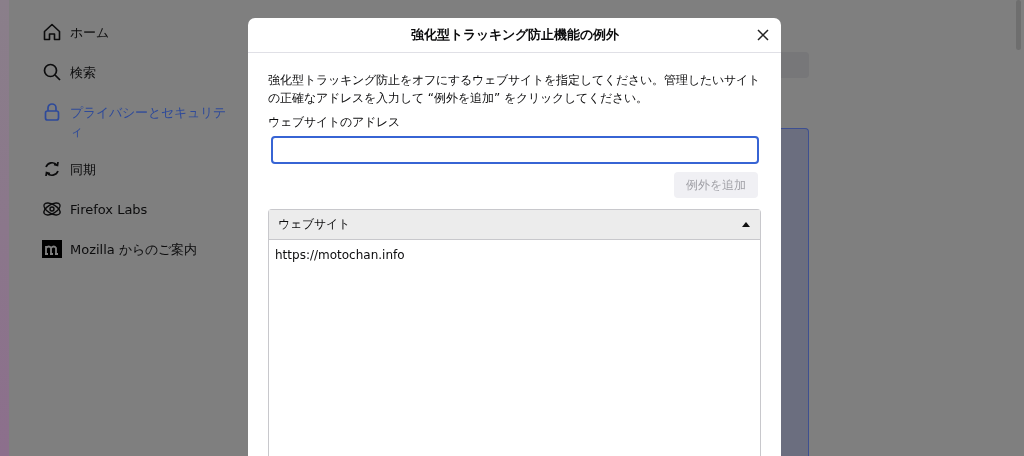 Image resolution: width=1024 pixels, height=456 pixels. I want to click on atom-icon, so click(52, 209).